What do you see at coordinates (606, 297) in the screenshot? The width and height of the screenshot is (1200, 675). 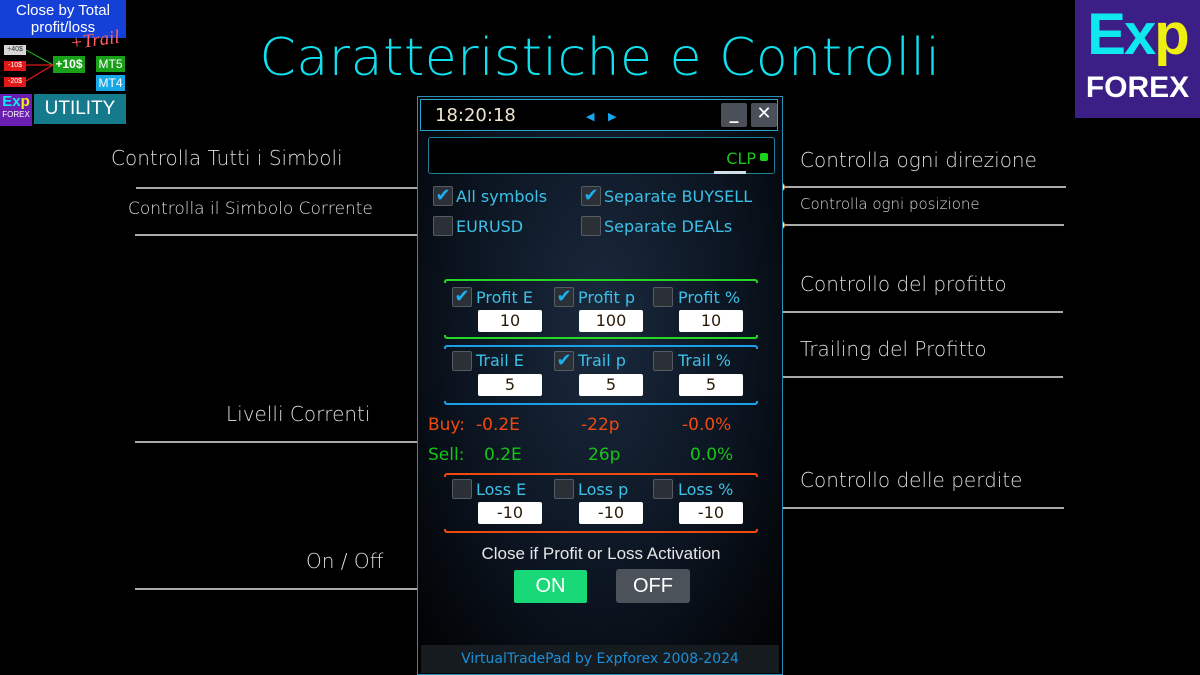 I see `label-profit-p: Profit p` at bounding box center [606, 297].